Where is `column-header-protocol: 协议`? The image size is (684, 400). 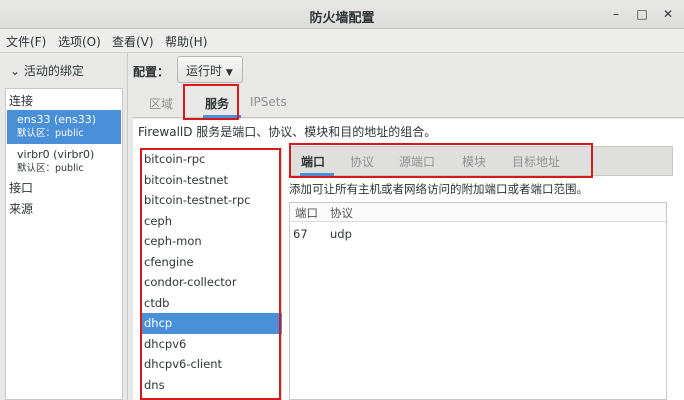
column-header-protocol: 协议 is located at coordinates (341, 212).